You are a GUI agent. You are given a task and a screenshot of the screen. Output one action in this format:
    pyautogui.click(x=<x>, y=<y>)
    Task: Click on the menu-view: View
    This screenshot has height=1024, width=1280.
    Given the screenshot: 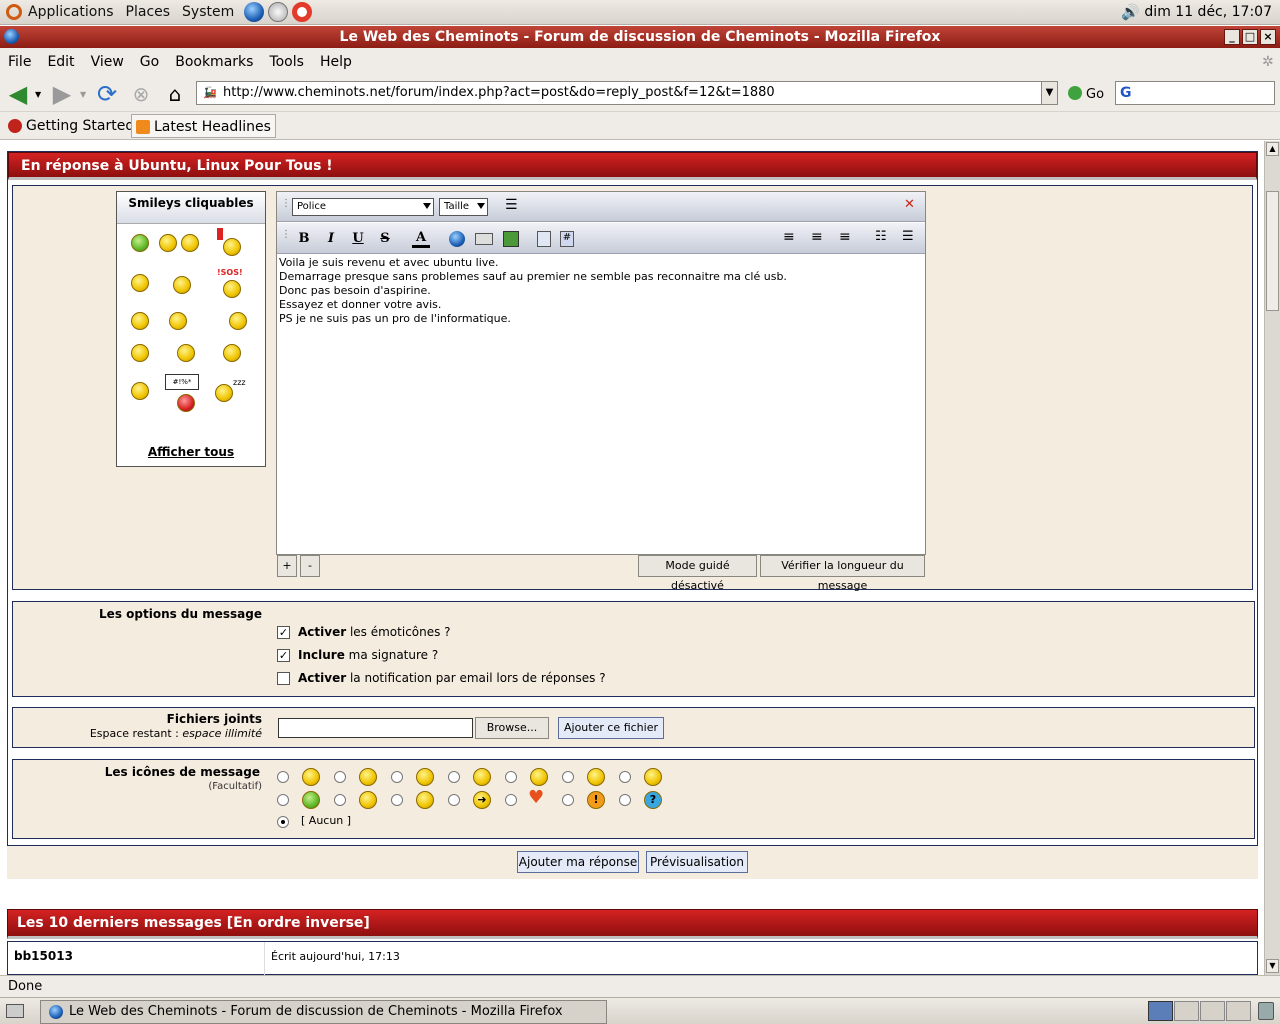 What is the action you would take?
    pyautogui.click(x=107, y=62)
    